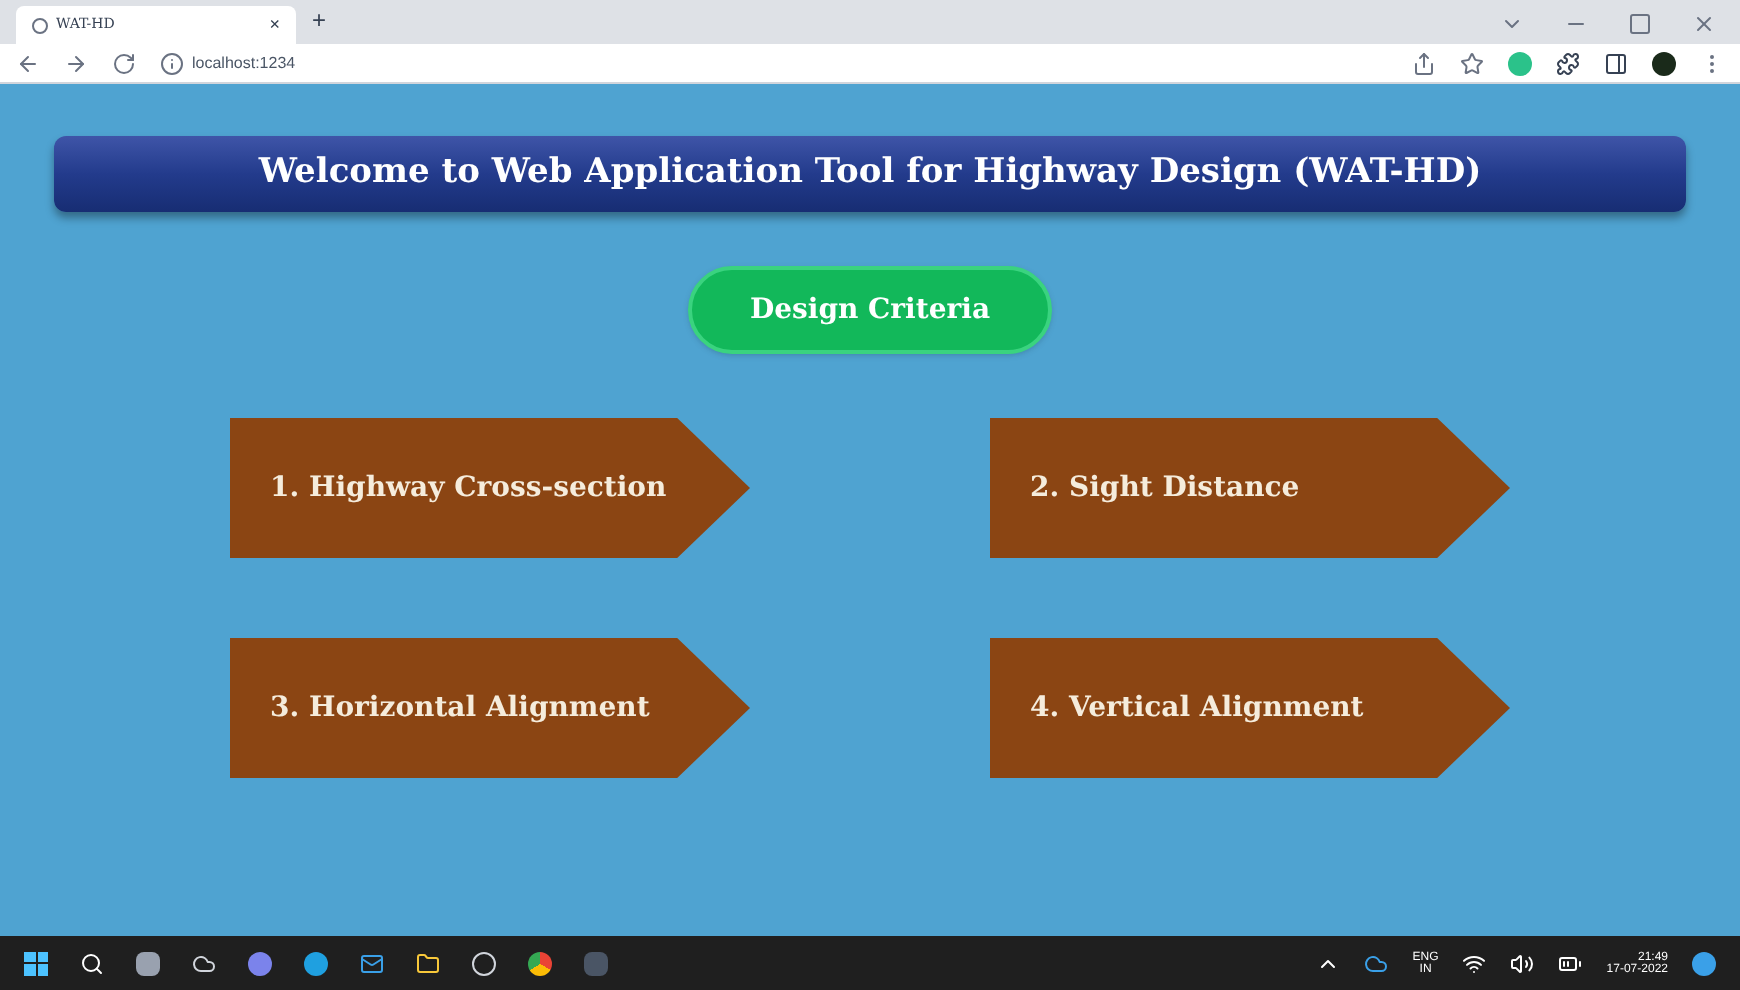 The height and width of the screenshot is (990, 1740). What do you see at coordinates (274, 25) in the screenshot?
I see `tab-close: ×` at bounding box center [274, 25].